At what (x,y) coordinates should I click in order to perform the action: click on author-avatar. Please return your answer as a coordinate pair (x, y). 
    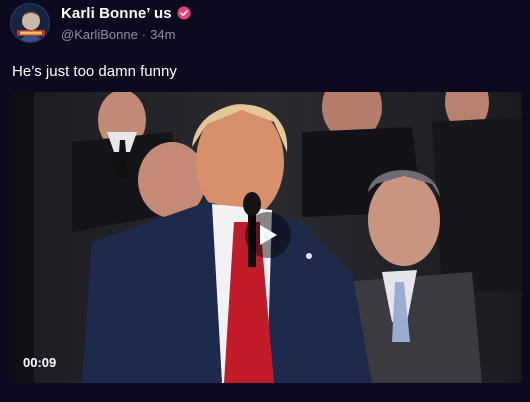
    Looking at the image, I should click on (30, 23).